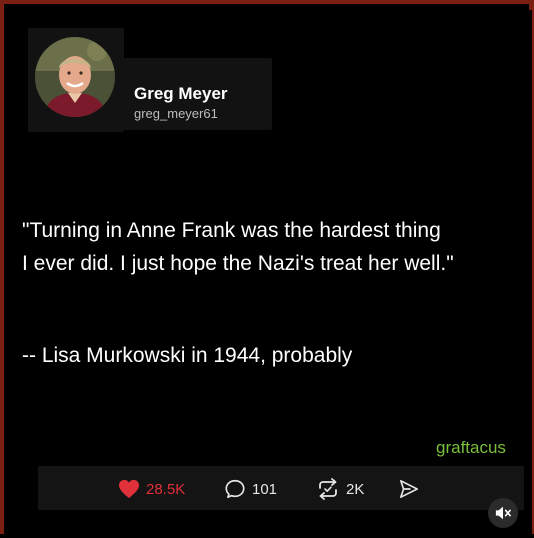 The image size is (534, 538). Describe the element at coordinates (328, 489) in the screenshot. I see `repost-icon` at that location.